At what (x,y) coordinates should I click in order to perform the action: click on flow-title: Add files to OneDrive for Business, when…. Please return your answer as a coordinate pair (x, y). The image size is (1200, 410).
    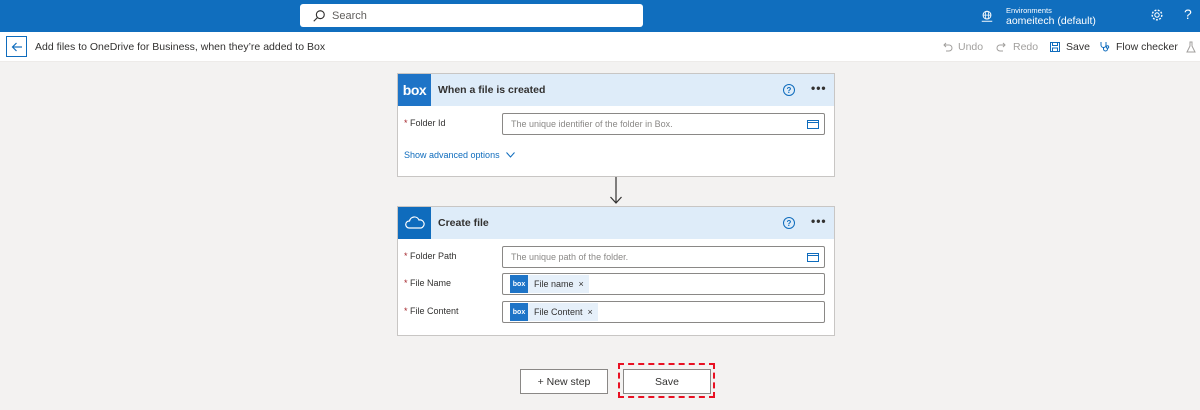
    Looking at the image, I should click on (180, 47).